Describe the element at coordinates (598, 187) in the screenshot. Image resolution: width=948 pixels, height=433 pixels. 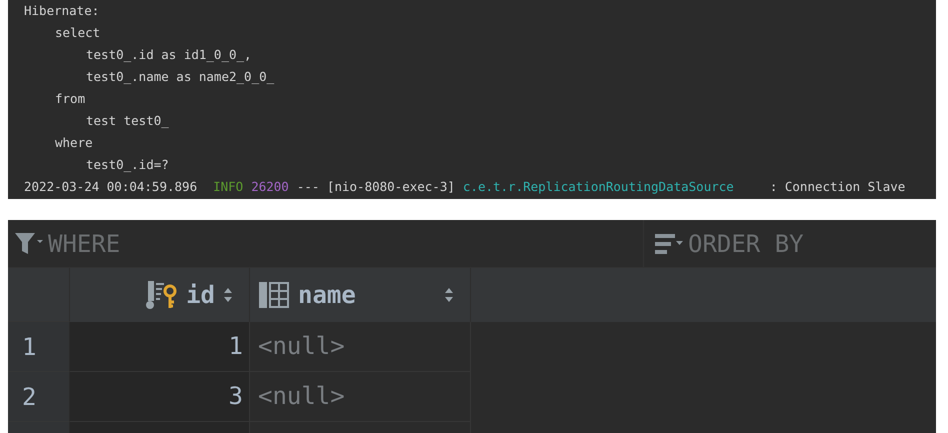
I see `log-logger: c.e.t.r.ReplicationRoutingDataSource` at that location.